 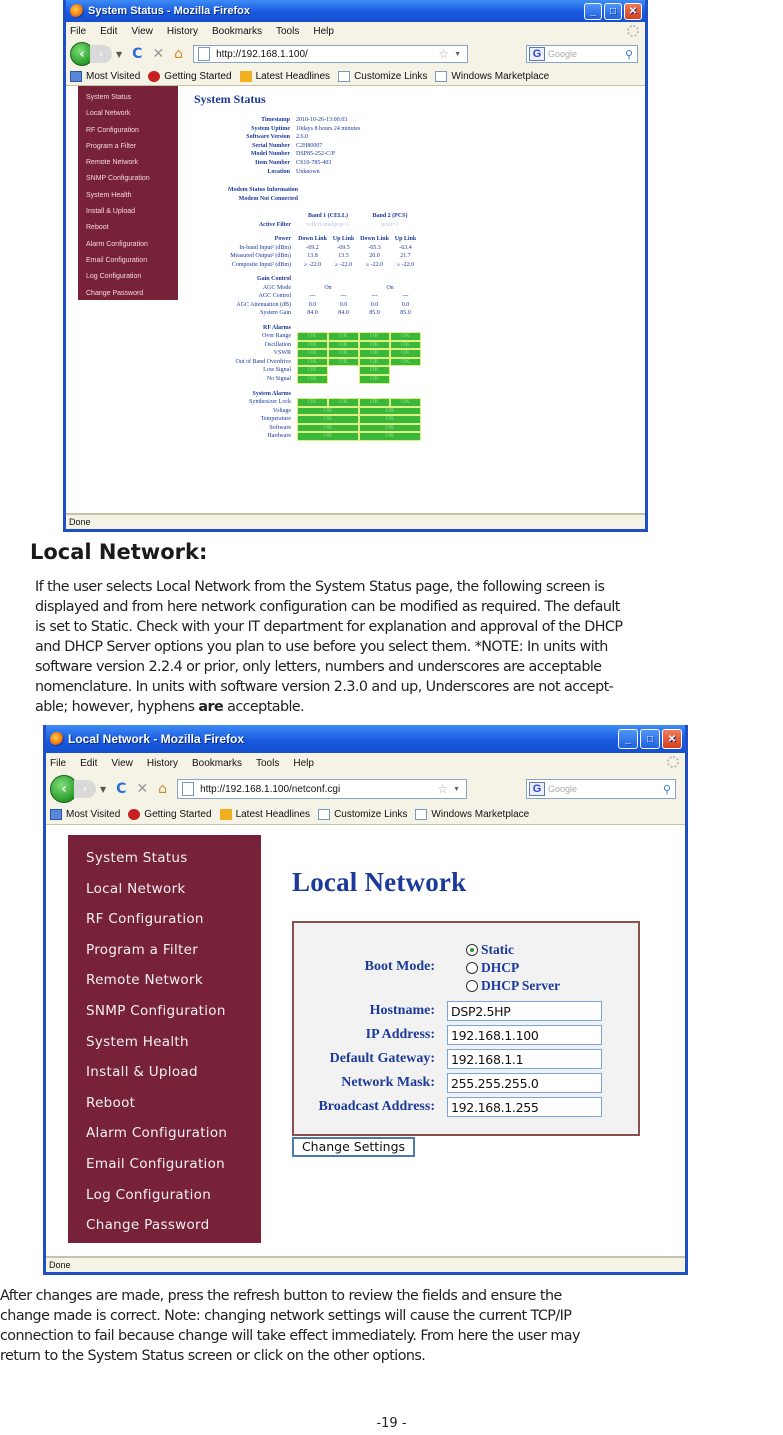 I want to click on getting-started-icon, so click(x=134, y=814).